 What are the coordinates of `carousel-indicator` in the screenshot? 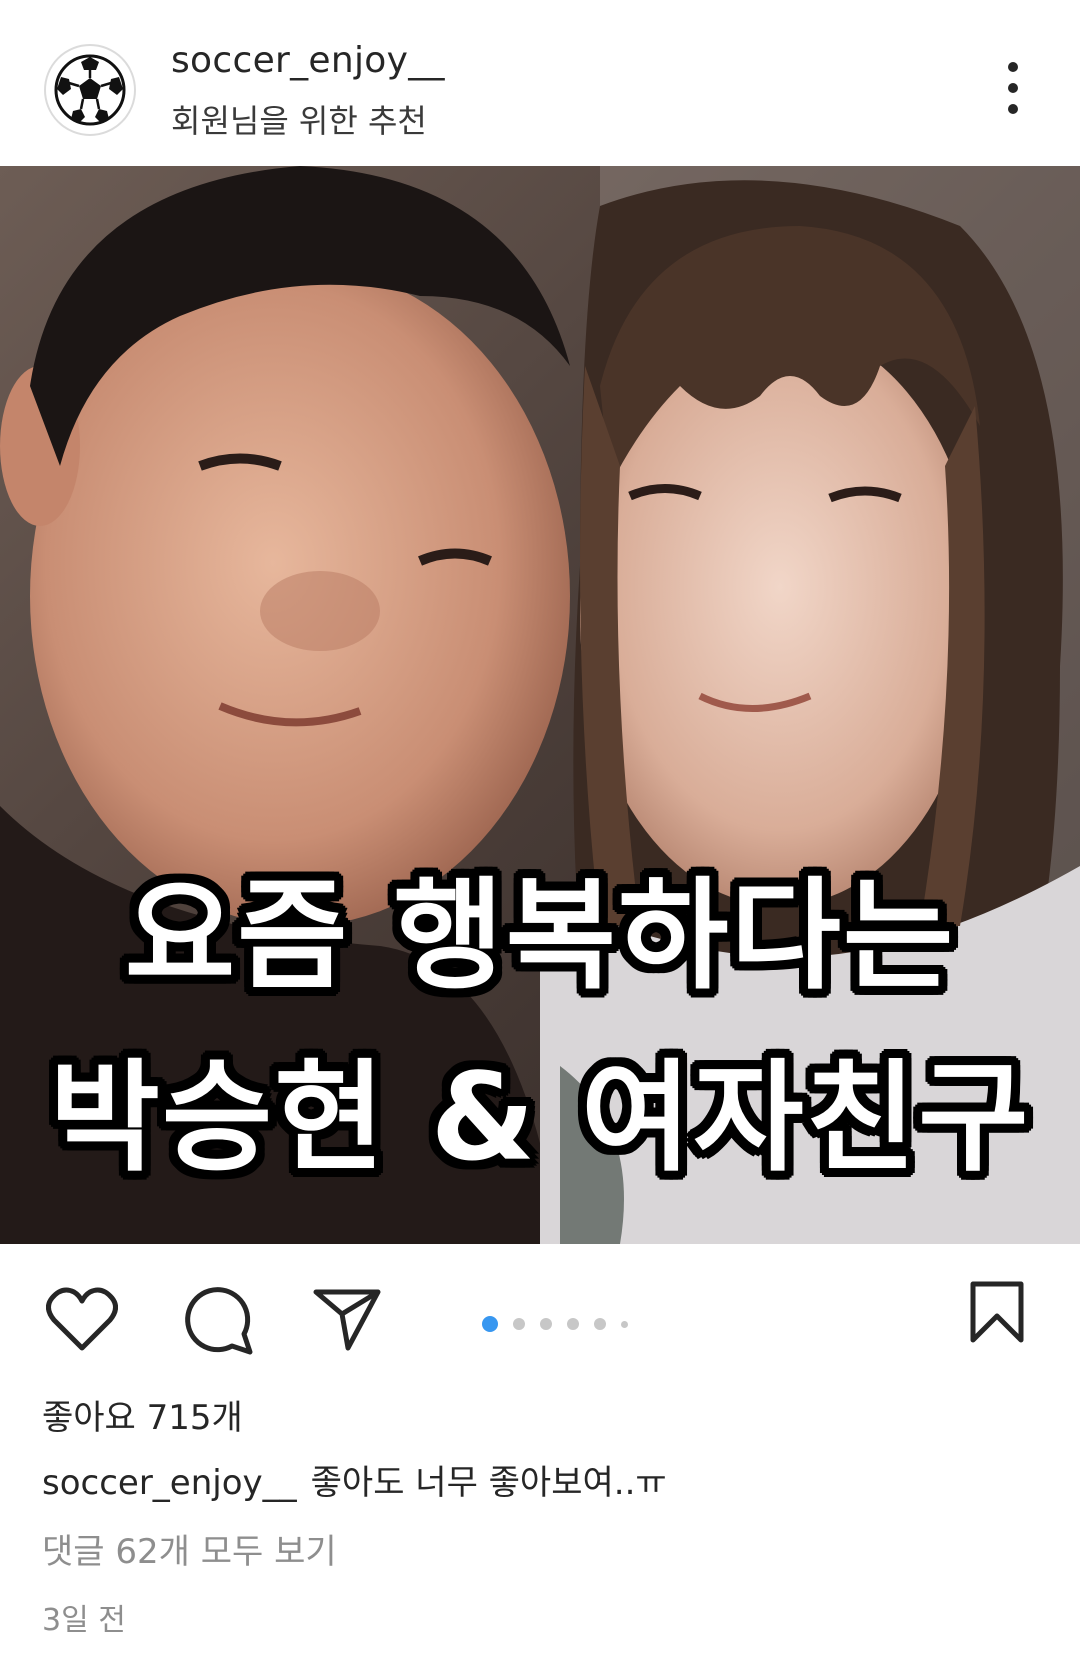 It's located at (562, 1324).